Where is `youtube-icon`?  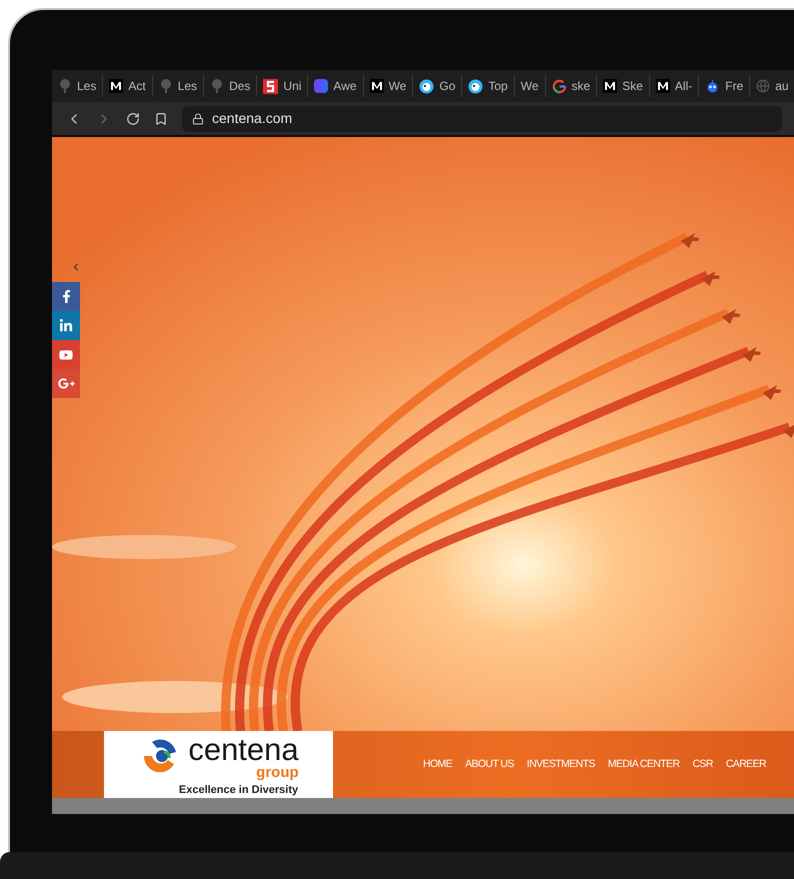
youtube-icon is located at coordinates (66, 355).